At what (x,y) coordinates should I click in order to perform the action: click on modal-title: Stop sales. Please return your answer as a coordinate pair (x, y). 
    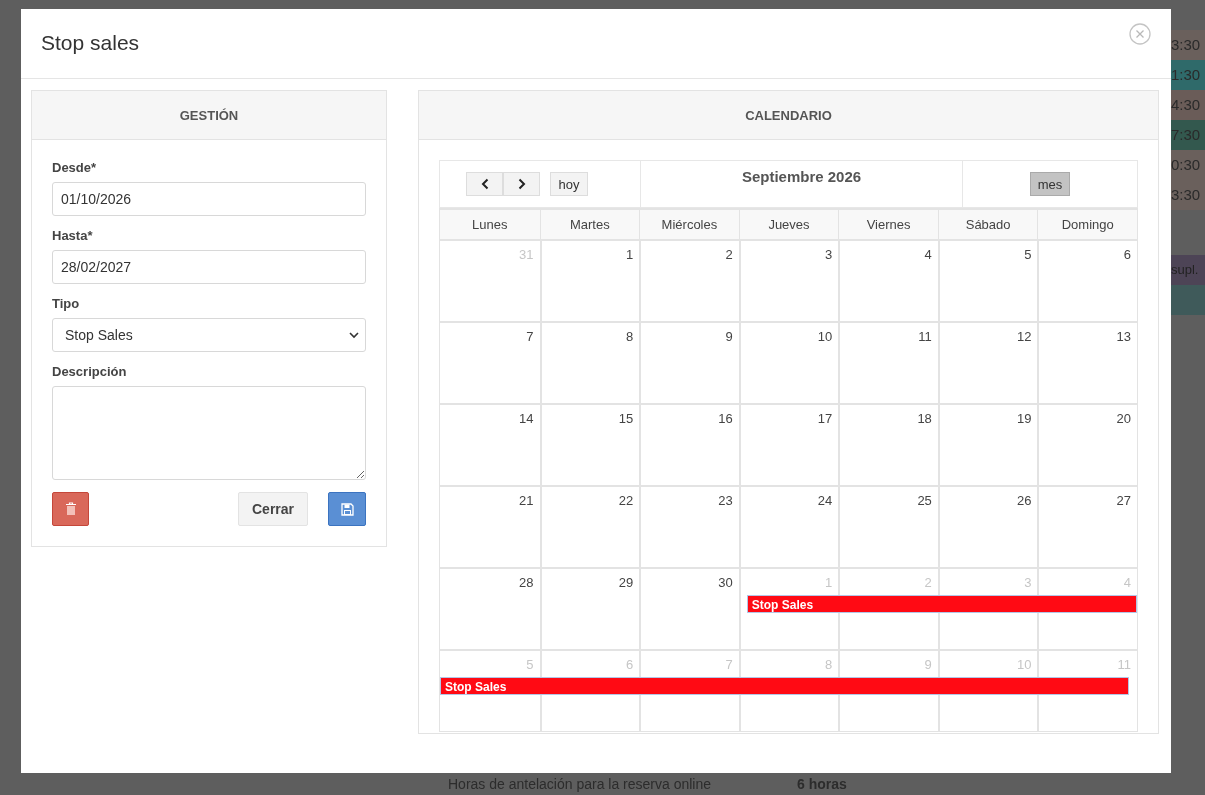
    Looking at the image, I should click on (90, 43).